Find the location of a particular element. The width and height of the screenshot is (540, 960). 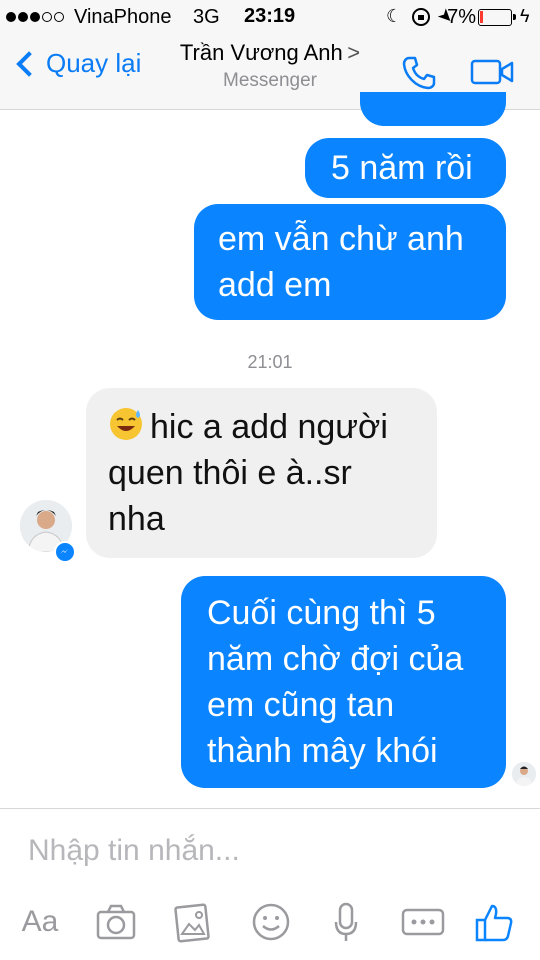

message-line: Cuối cùng thì 5 is located at coordinates (321, 613).